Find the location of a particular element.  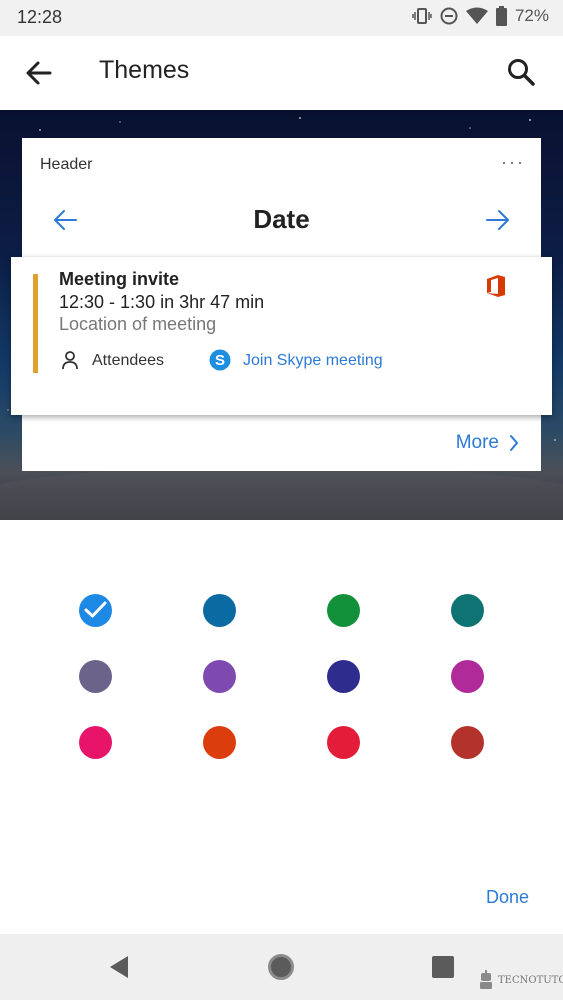

attendees-label: Attendees is located at coordinates (128, 360).